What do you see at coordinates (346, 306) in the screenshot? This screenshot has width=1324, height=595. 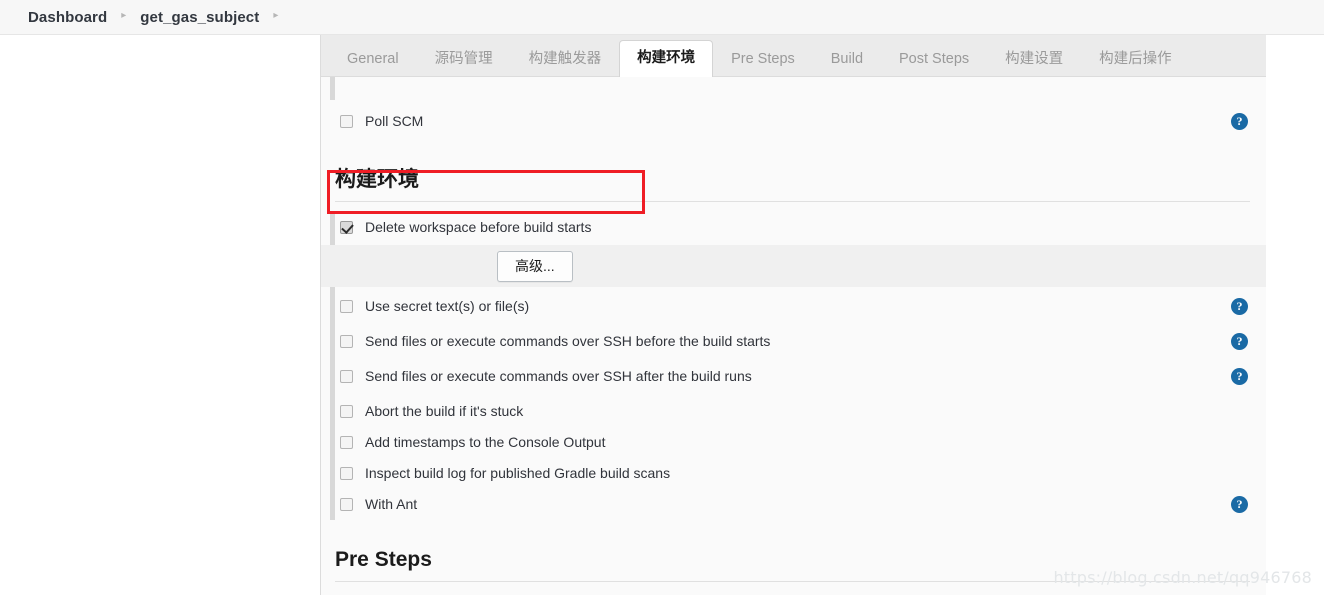 I see `use-secret-texts-checkbox` at bounding box center [346, 306].